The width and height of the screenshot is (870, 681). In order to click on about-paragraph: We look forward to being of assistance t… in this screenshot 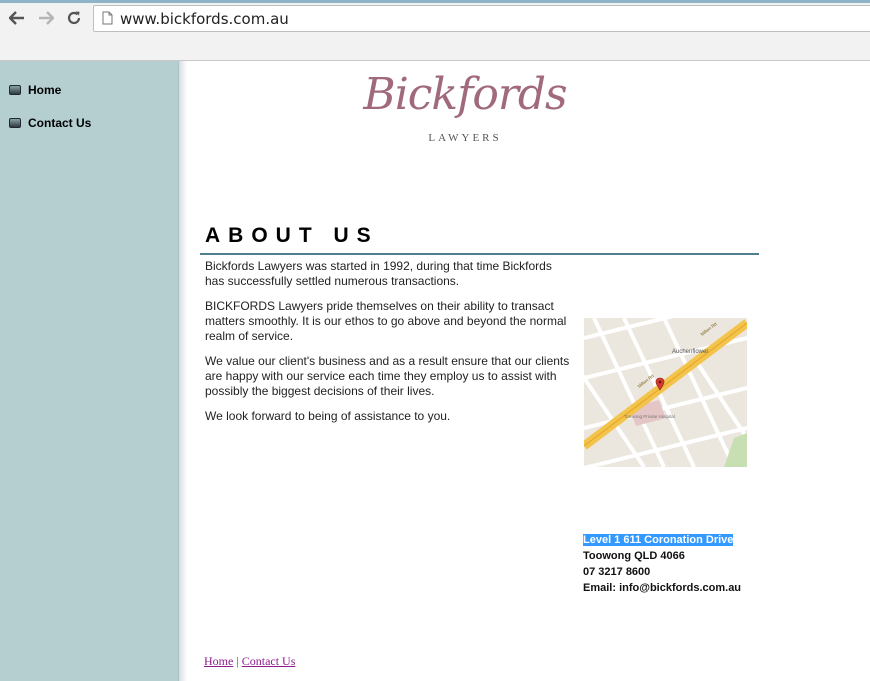, I will do `click(328, 416)`.